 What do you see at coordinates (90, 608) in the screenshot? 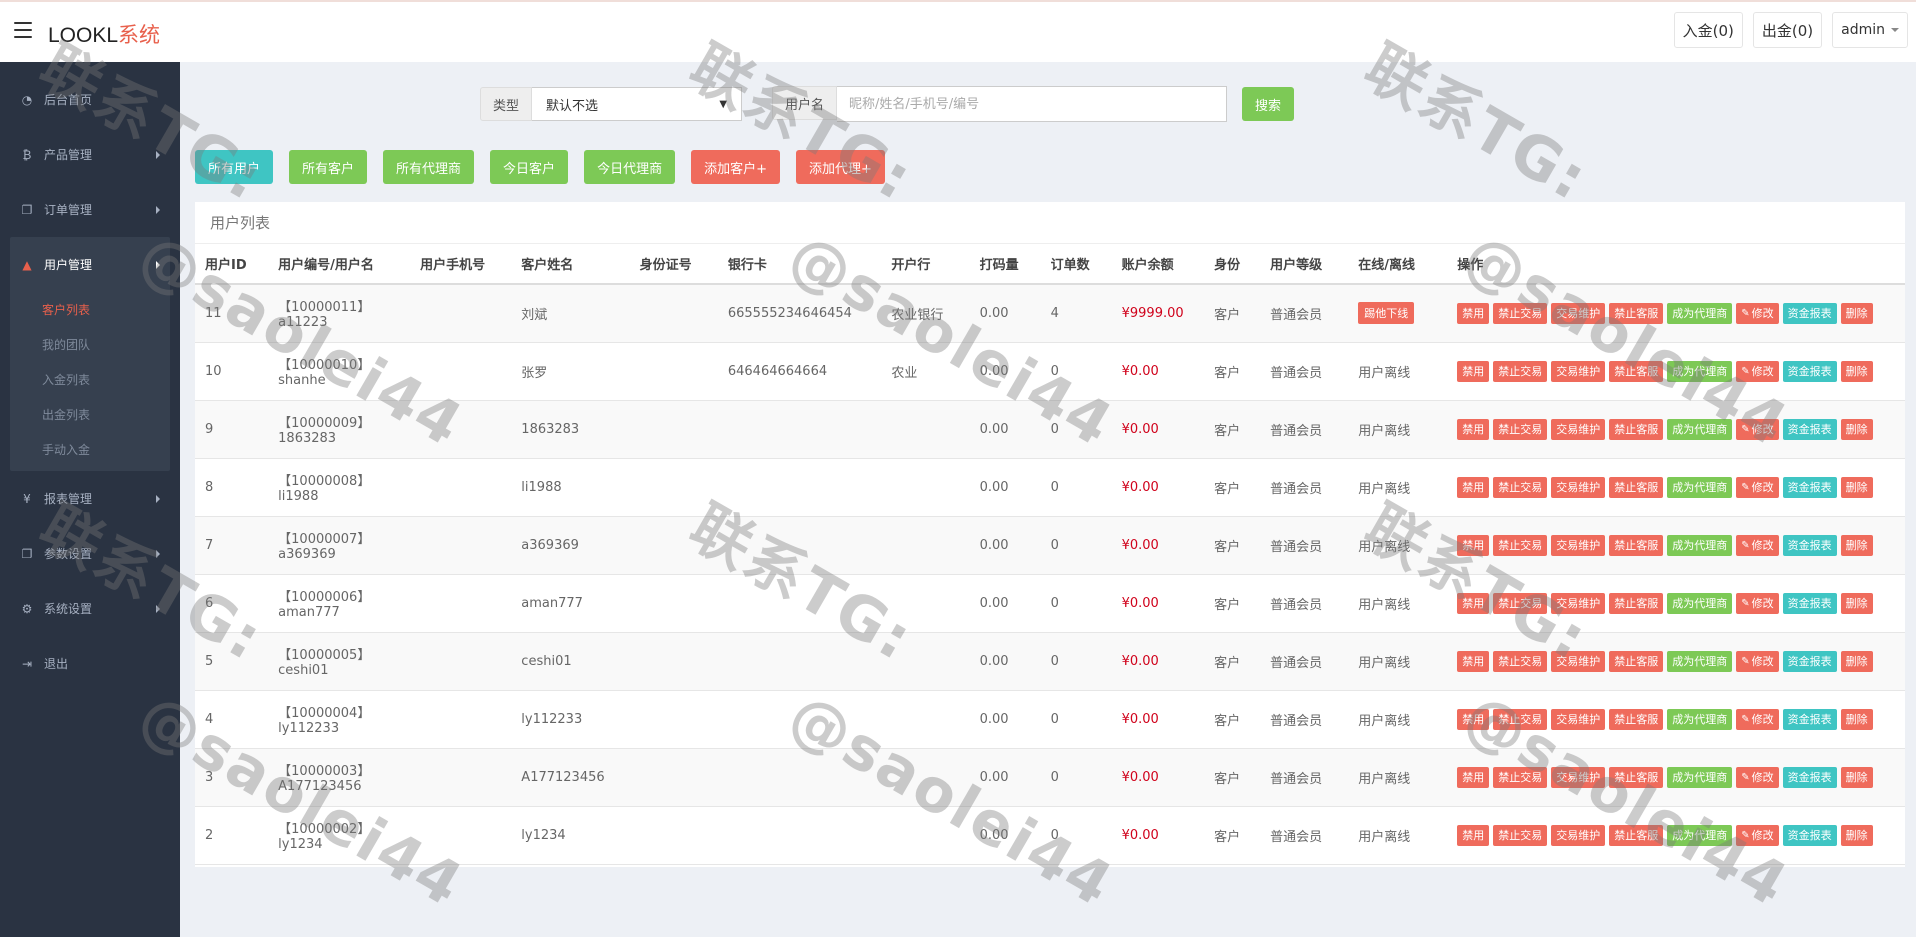
I see `sidebar-item-6: ⚙ 系统设置` at bounding box center [90, 608].